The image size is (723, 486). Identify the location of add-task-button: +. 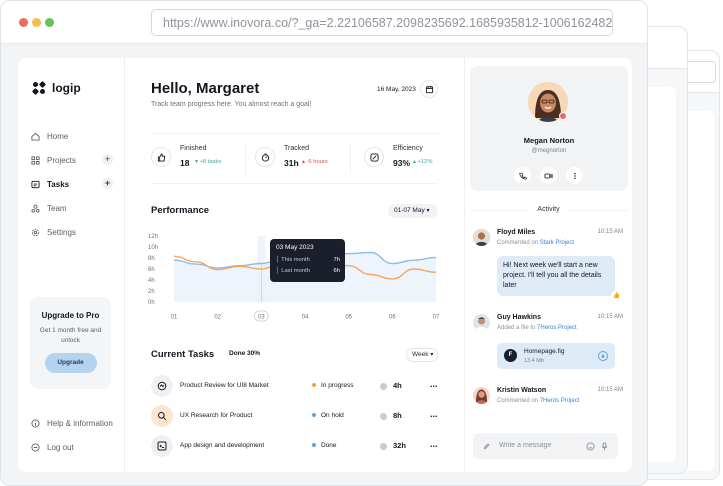
(107, 183).